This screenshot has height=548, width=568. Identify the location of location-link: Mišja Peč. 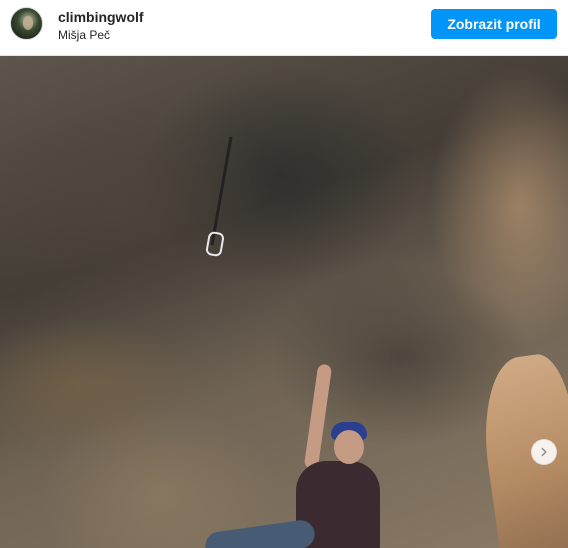
(84, 35).